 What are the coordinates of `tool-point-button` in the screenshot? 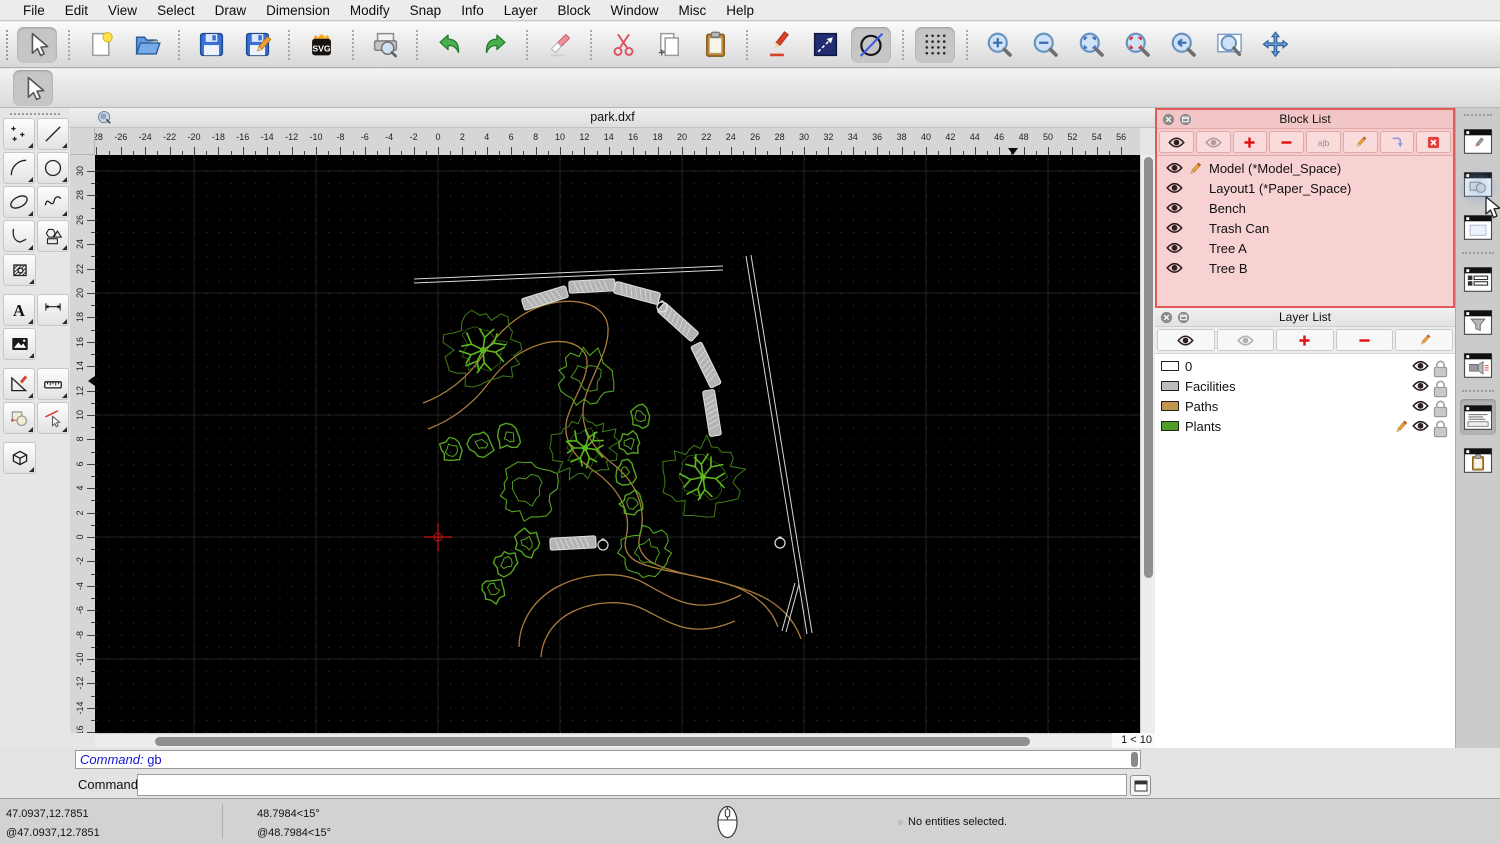 It's located at (19, 134).